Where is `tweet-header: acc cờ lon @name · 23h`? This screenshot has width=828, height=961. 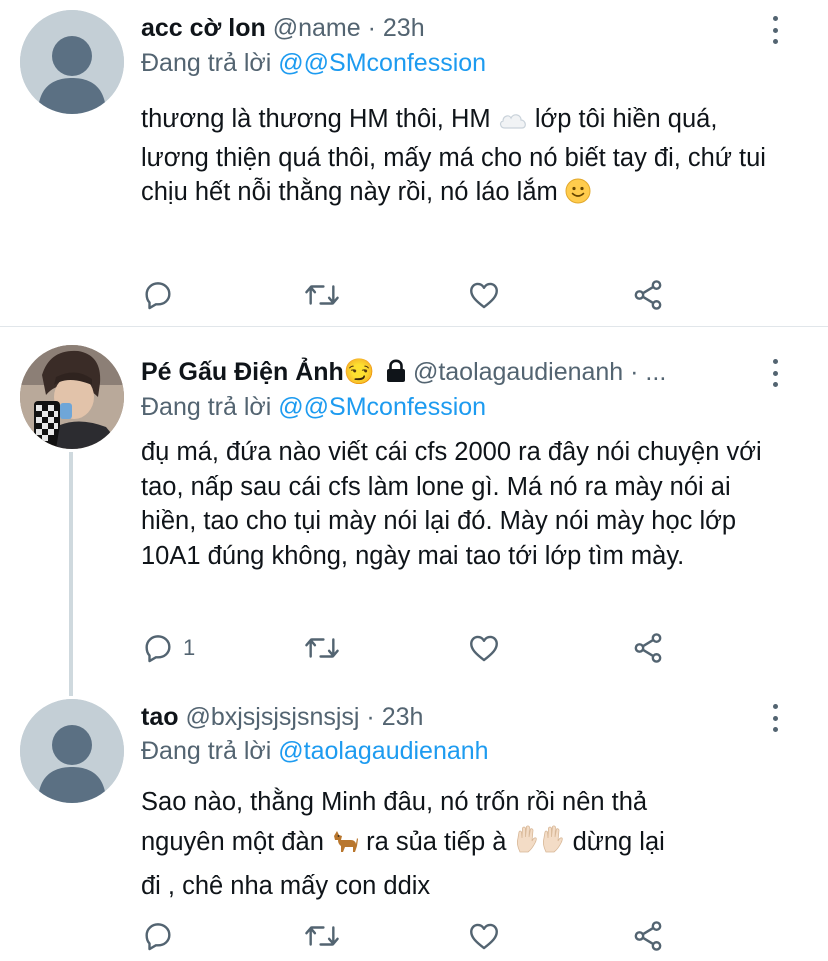
tweet-header: acc cờ lon @name · 23h is located at coordinates (449, 28).